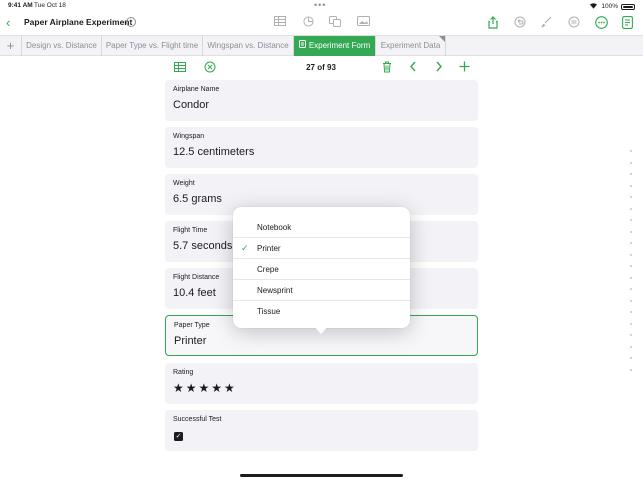 The height and width of the screenshot is (482, 643). I want to click on field-successful-test: Successful Test ✓, so click(321, 430).